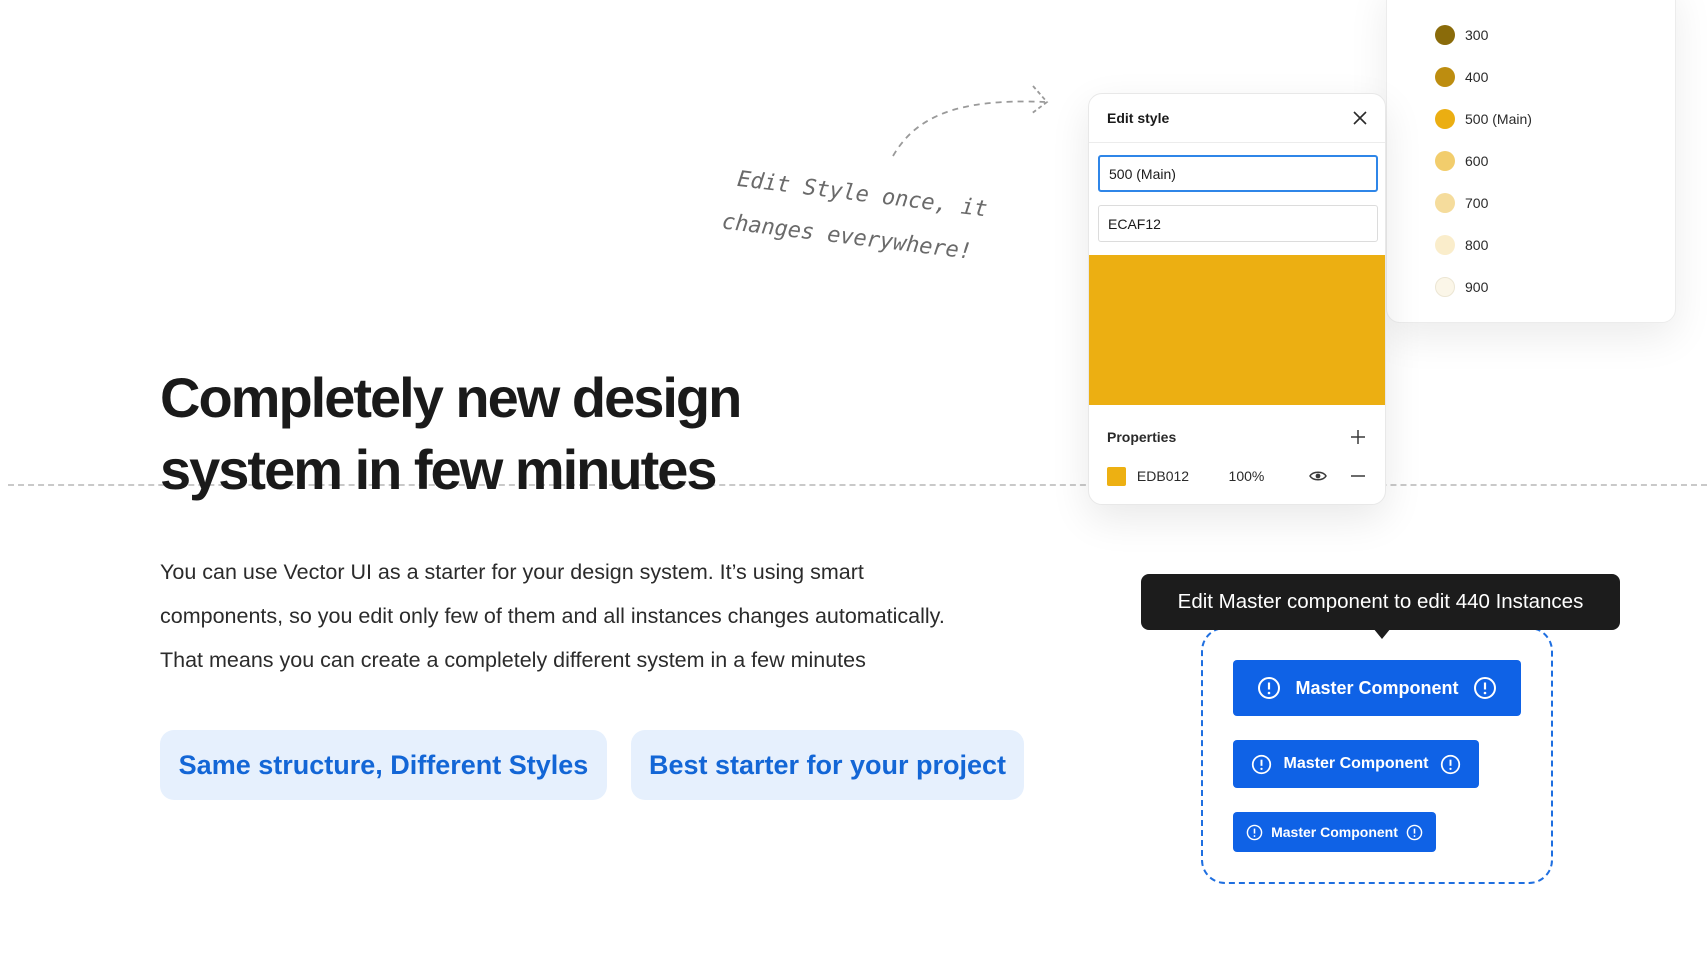 The height and width of the screenshot is (960, 1707). Describe the element at coordinates (1238, 173) in the screenshot. I see `style-name-input` at that location.